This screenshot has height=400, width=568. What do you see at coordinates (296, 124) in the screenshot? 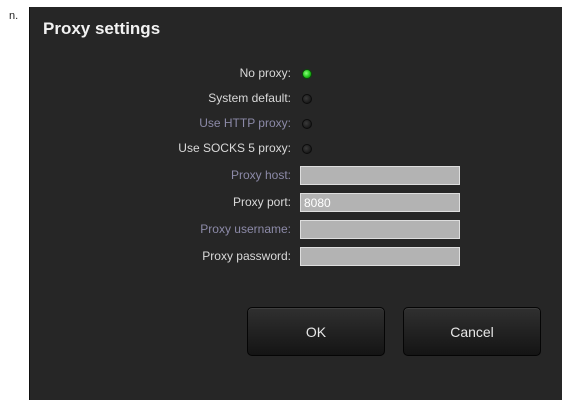
I see `option-http-proxy: Use HTTP proxy:` at bounding box center [296, 124].